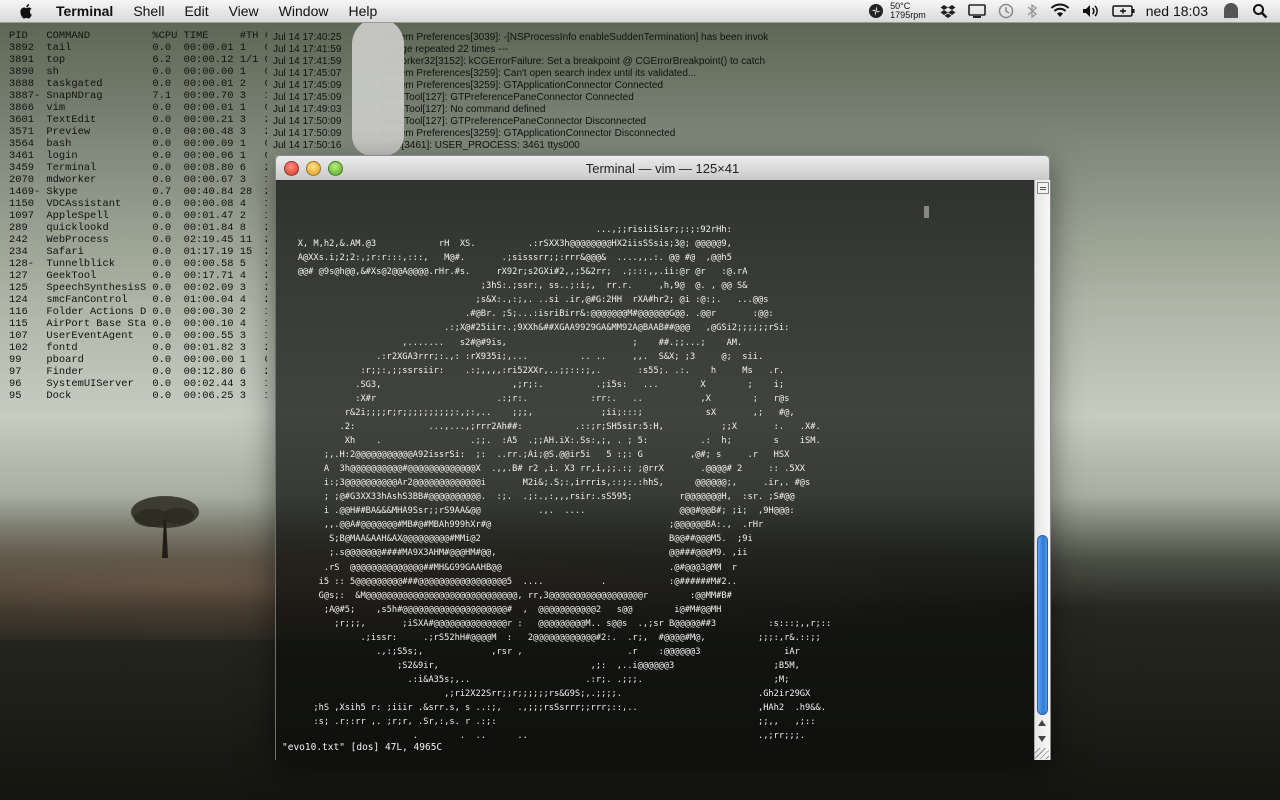 Image resolution: width=1280 pixels, height=800 pixels. Describe the element at coordinates (291, 168) in the screenshot. I see `close-button` at that location.